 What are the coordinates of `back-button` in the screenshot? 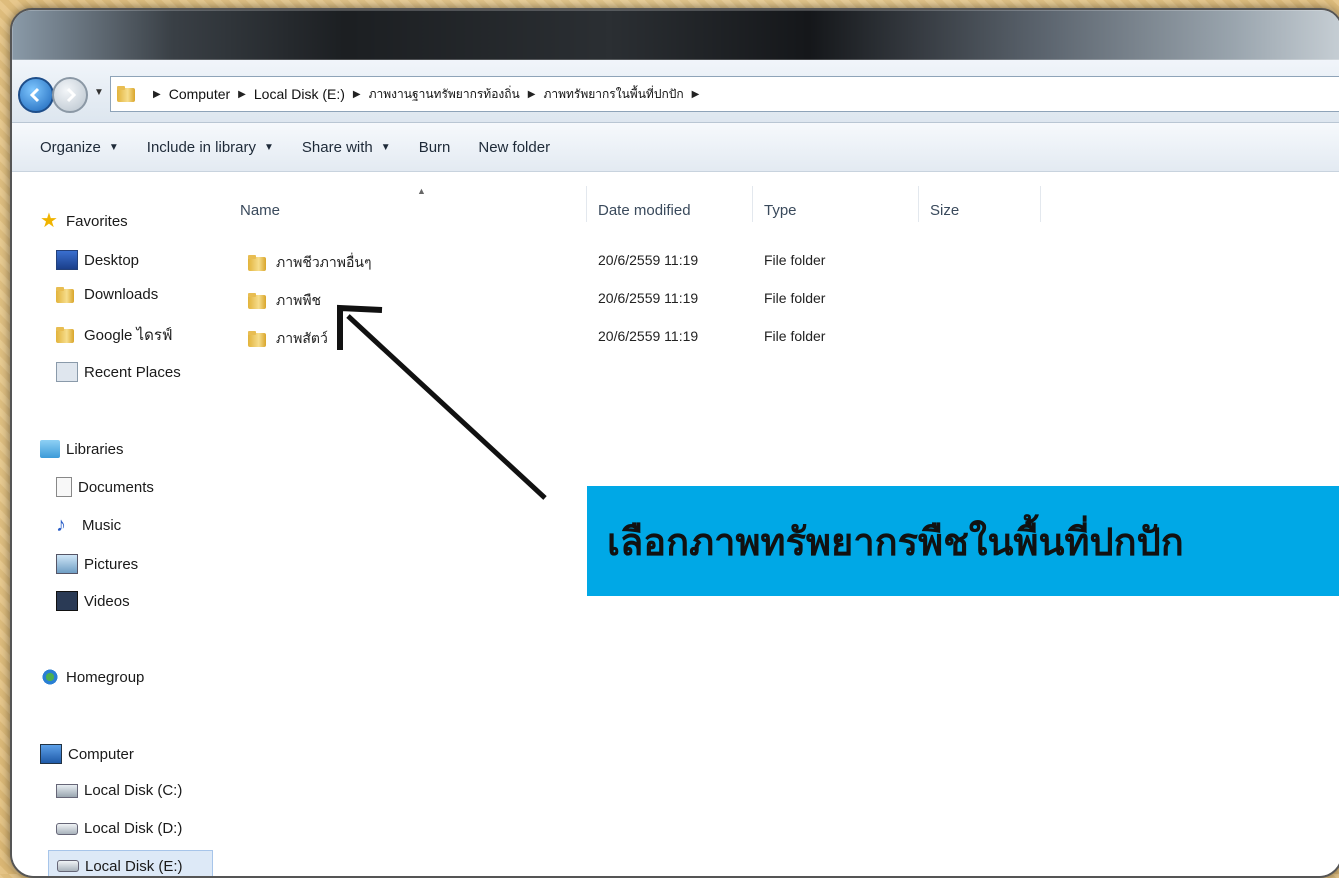 It's located at (36, 95).